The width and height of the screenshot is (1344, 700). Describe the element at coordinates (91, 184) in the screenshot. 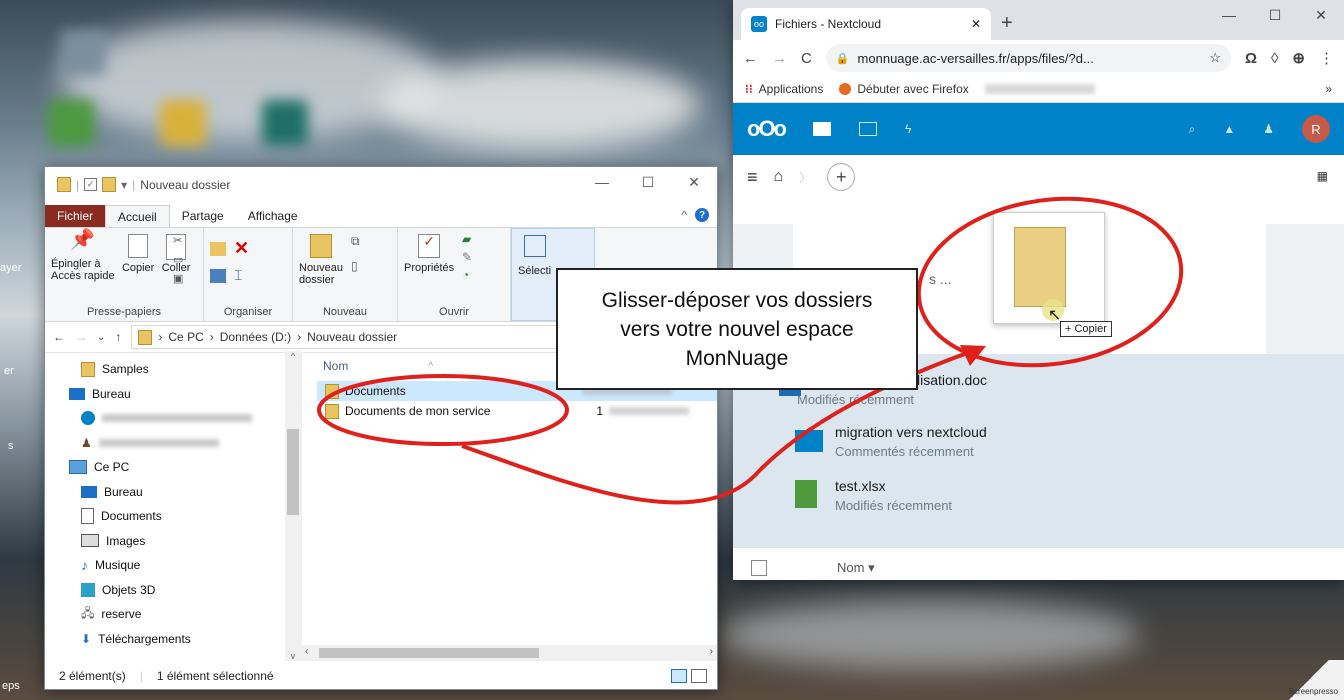

I see `checkbox-icon: ✓` at that location.